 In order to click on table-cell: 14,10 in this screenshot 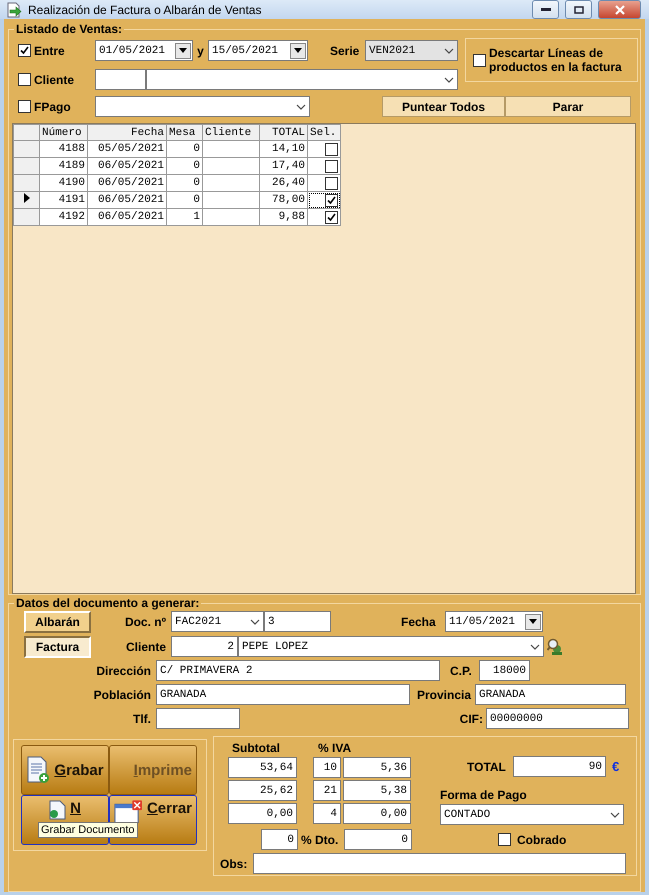, I will do `click(284, 149)`.